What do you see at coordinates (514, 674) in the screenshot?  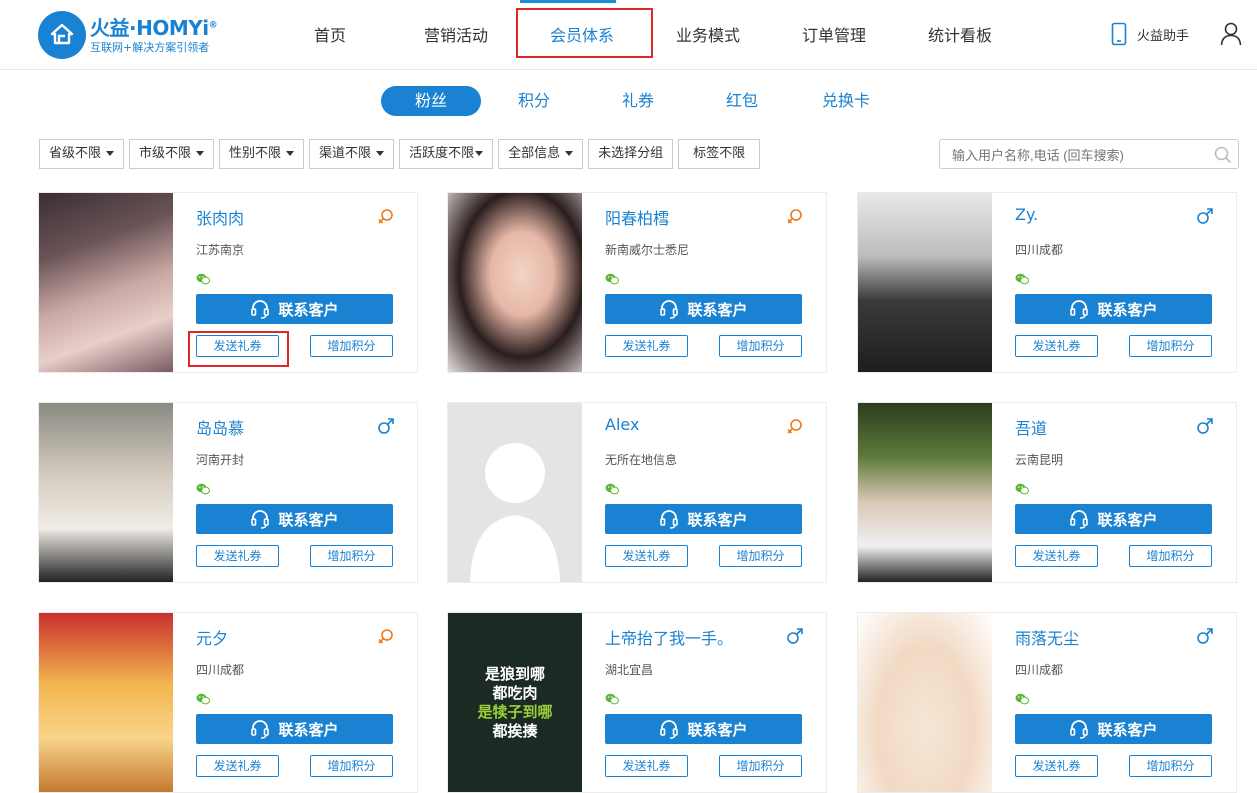 I see `poster-line: 是狼到哪` at bounding box center [514, 674].